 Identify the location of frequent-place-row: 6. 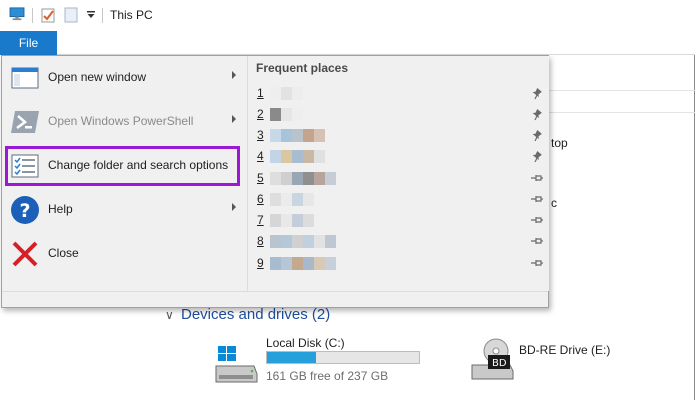
(399, 199).